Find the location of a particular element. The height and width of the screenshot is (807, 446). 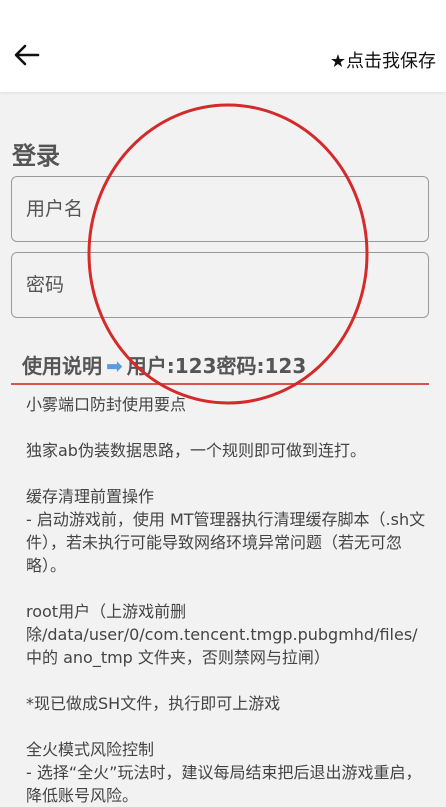

usage-title: 使用说明 is located at coordinates (62, 366).